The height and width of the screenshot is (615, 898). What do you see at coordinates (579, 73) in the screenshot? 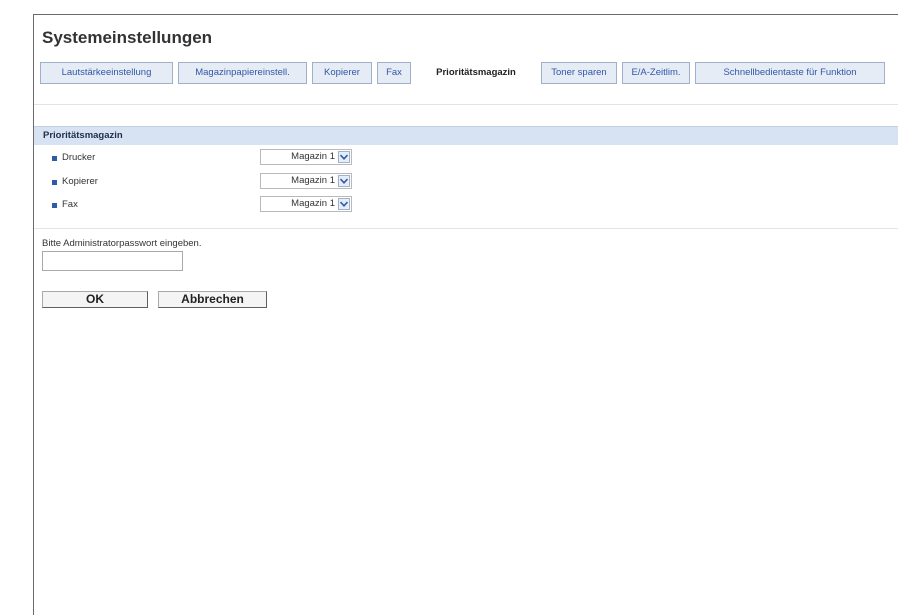
I see `tab-toner-sparen: Toner sparen` at bounding box center [579, 73].